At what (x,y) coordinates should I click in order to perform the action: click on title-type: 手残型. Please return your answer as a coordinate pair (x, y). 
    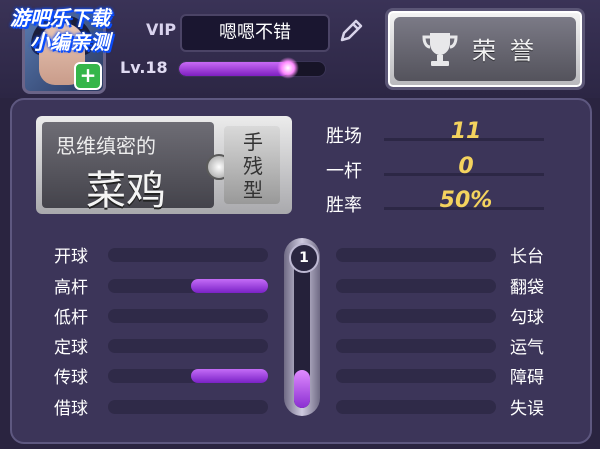
    Looking at the image, I should click on (253, 166).